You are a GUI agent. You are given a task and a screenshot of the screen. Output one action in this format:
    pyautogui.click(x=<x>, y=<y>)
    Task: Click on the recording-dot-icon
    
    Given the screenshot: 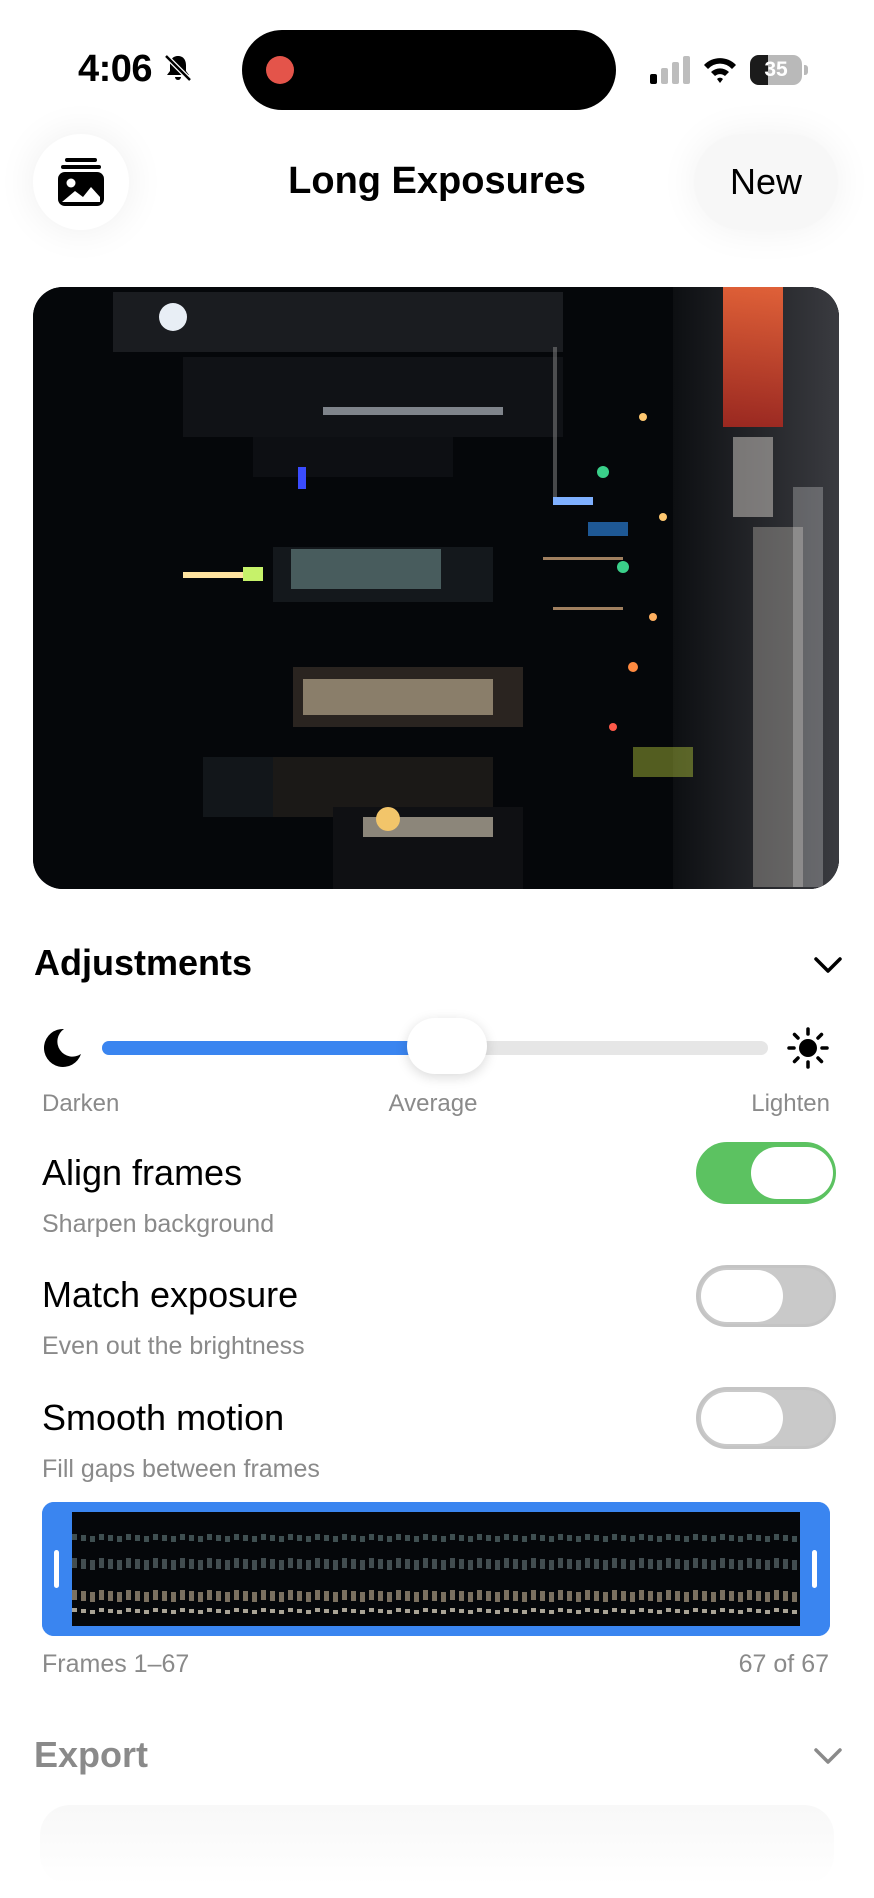 What is the action you would take?
    pyautogui.click(x=280, y=70)
    